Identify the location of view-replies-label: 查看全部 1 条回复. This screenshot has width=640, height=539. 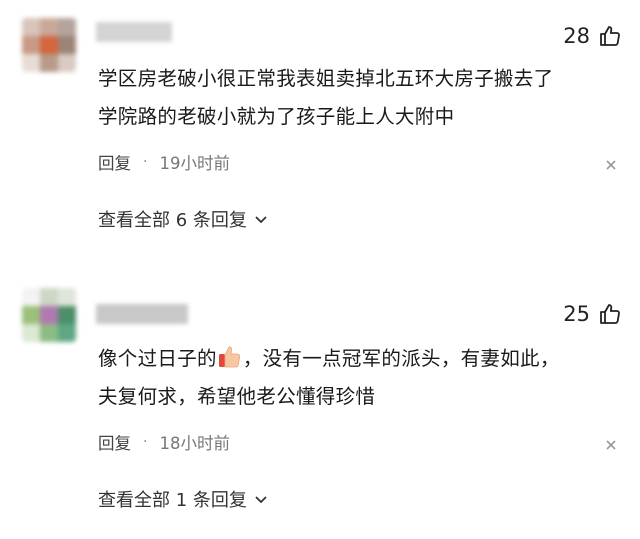
(172, 500).